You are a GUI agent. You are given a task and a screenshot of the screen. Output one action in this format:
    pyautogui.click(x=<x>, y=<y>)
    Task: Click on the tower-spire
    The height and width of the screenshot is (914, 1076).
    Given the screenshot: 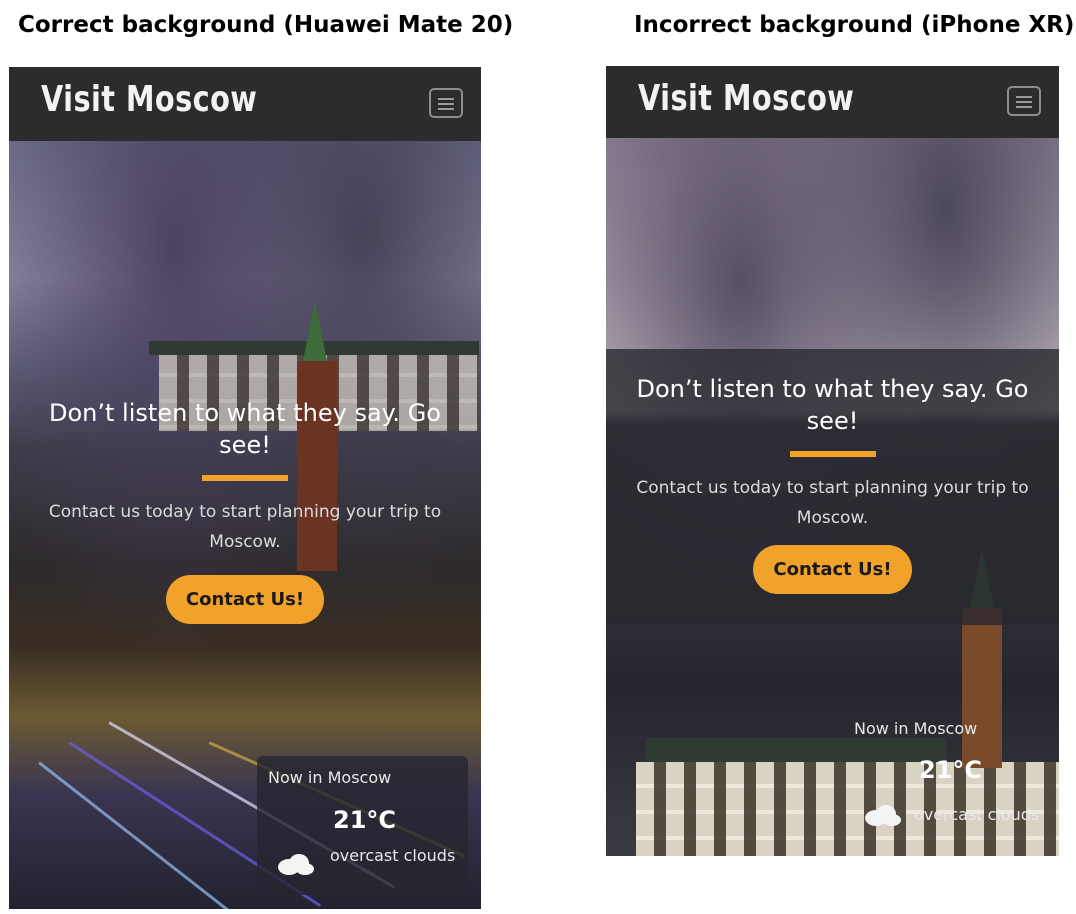 What is the action you would take?
    pyautogui.click(x=315, y=331)
    